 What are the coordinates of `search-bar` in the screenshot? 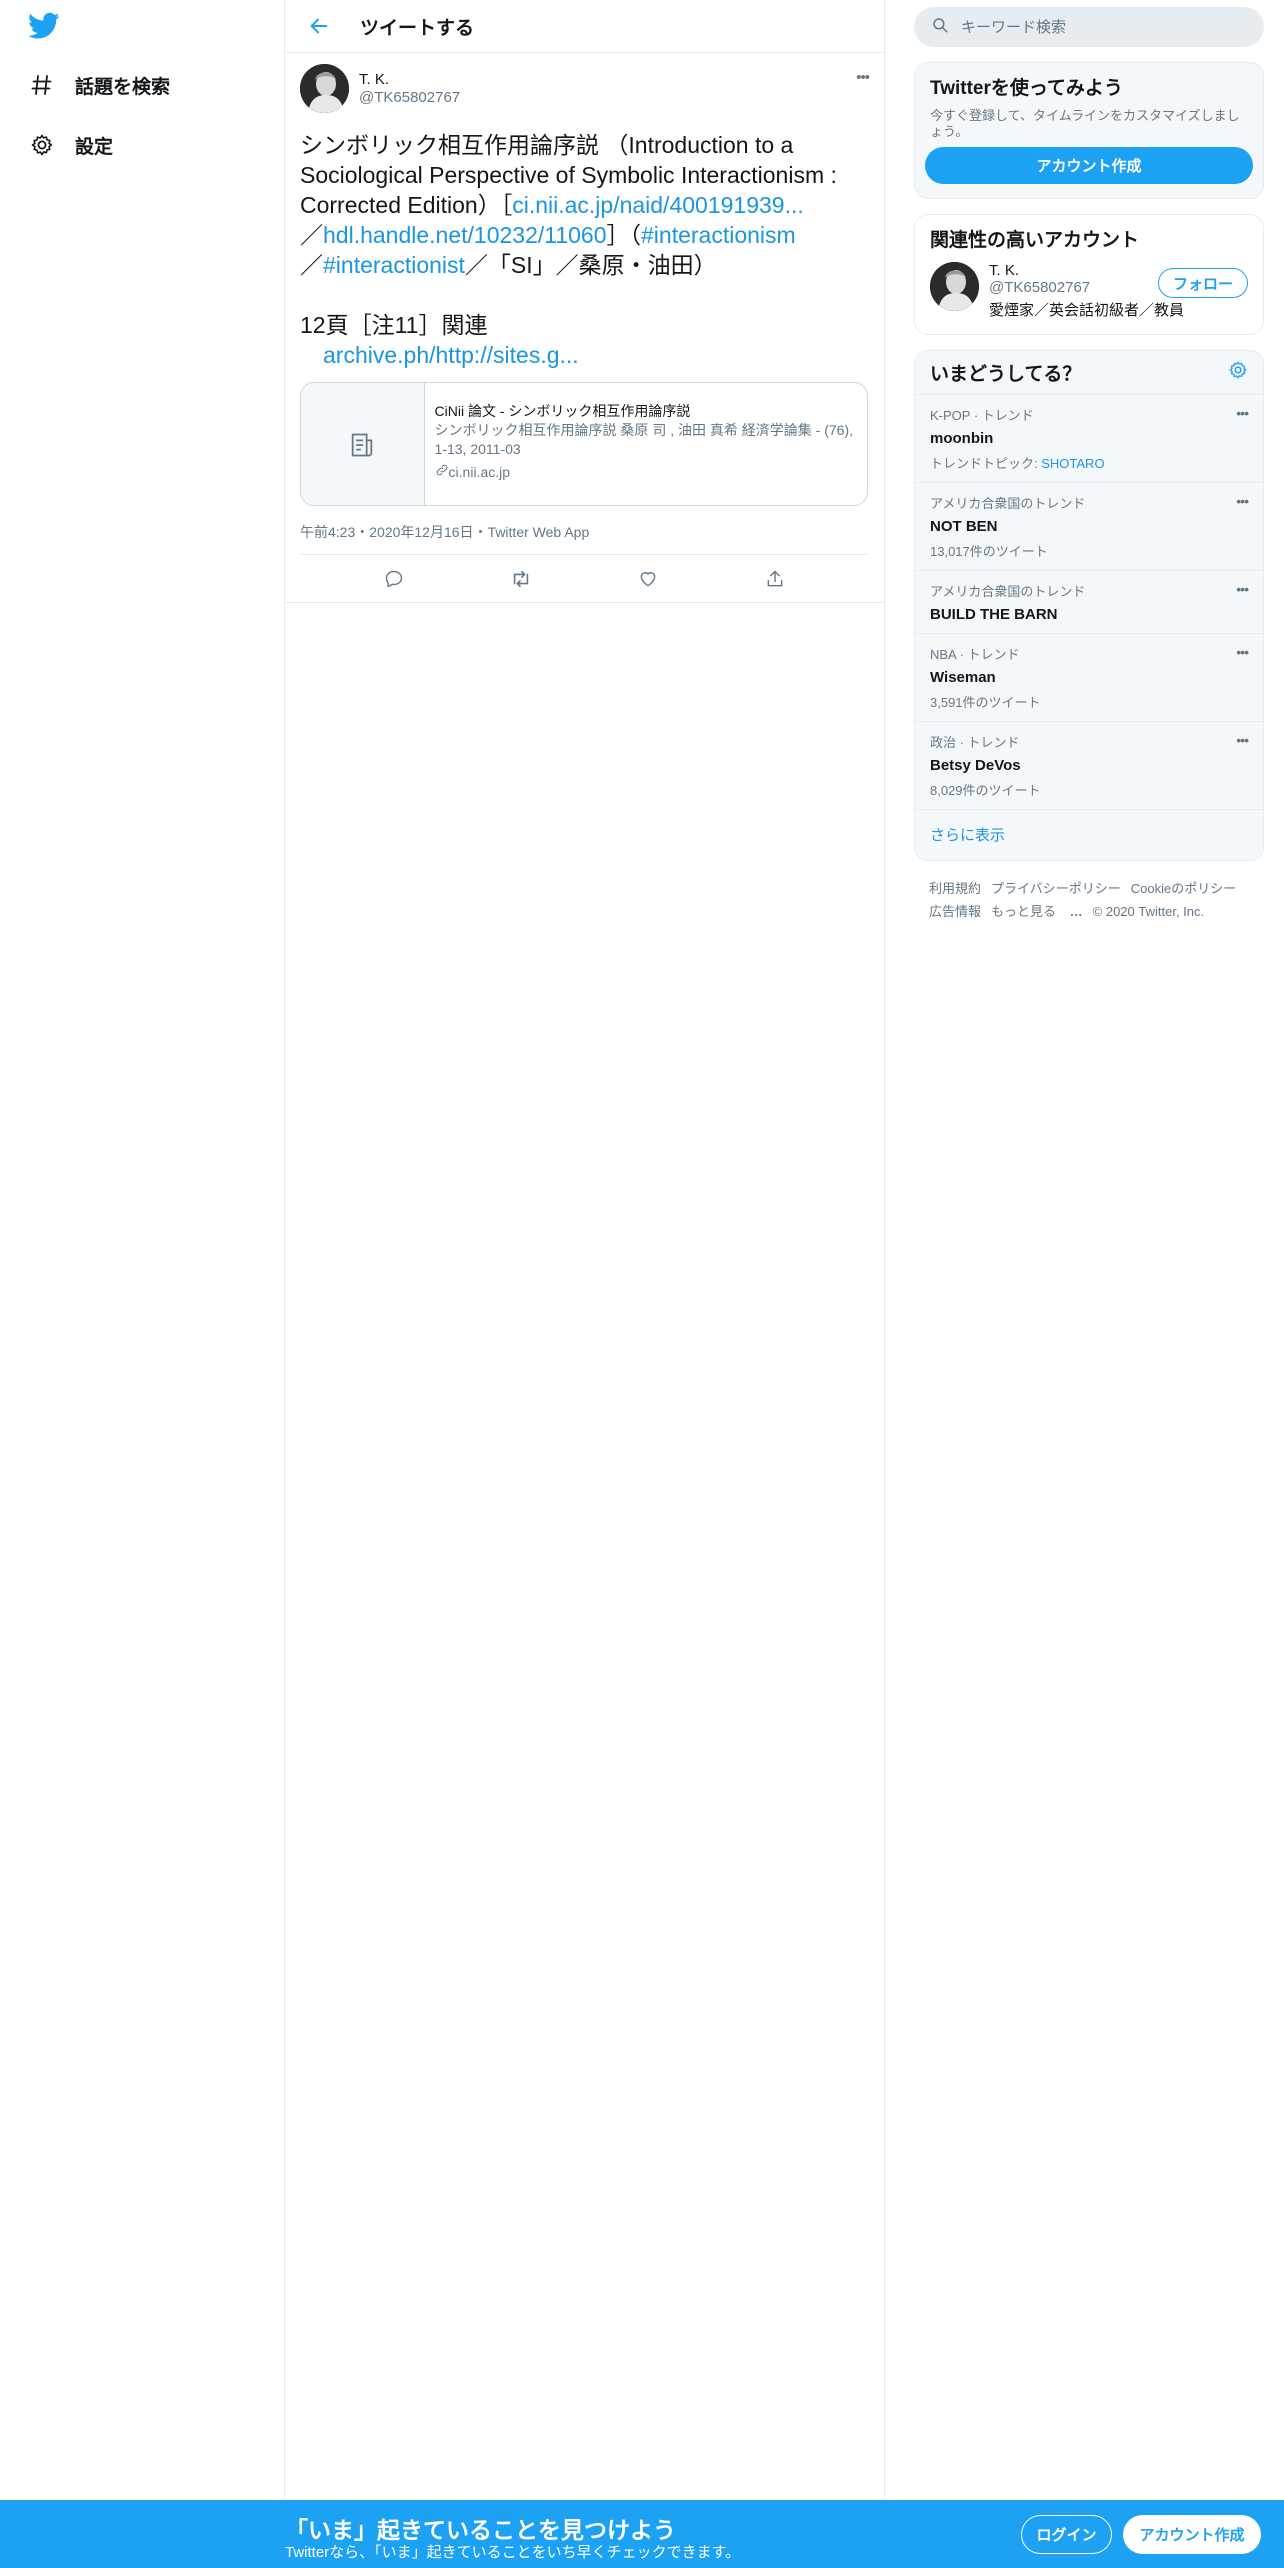 It's located at (1089, 27).